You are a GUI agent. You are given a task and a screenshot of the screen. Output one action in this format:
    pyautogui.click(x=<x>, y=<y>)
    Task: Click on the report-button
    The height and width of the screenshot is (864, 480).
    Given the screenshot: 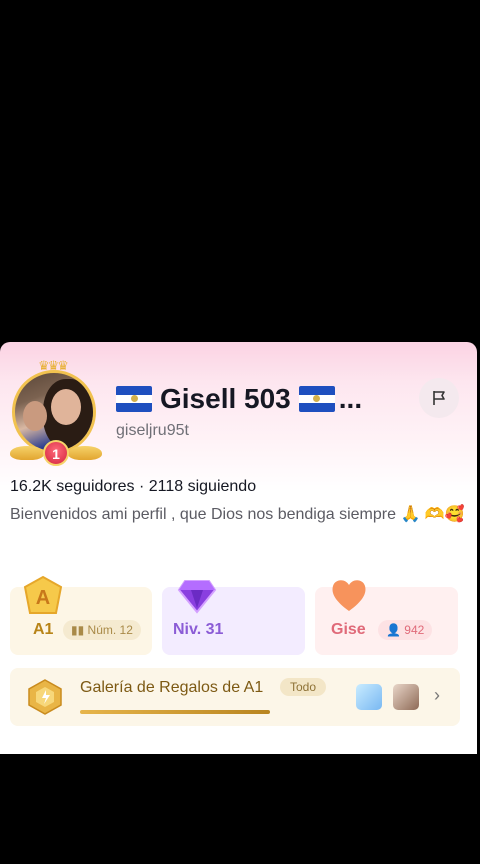 What is the action you would take?
    pyautogui.click(x=439, y=398)
    